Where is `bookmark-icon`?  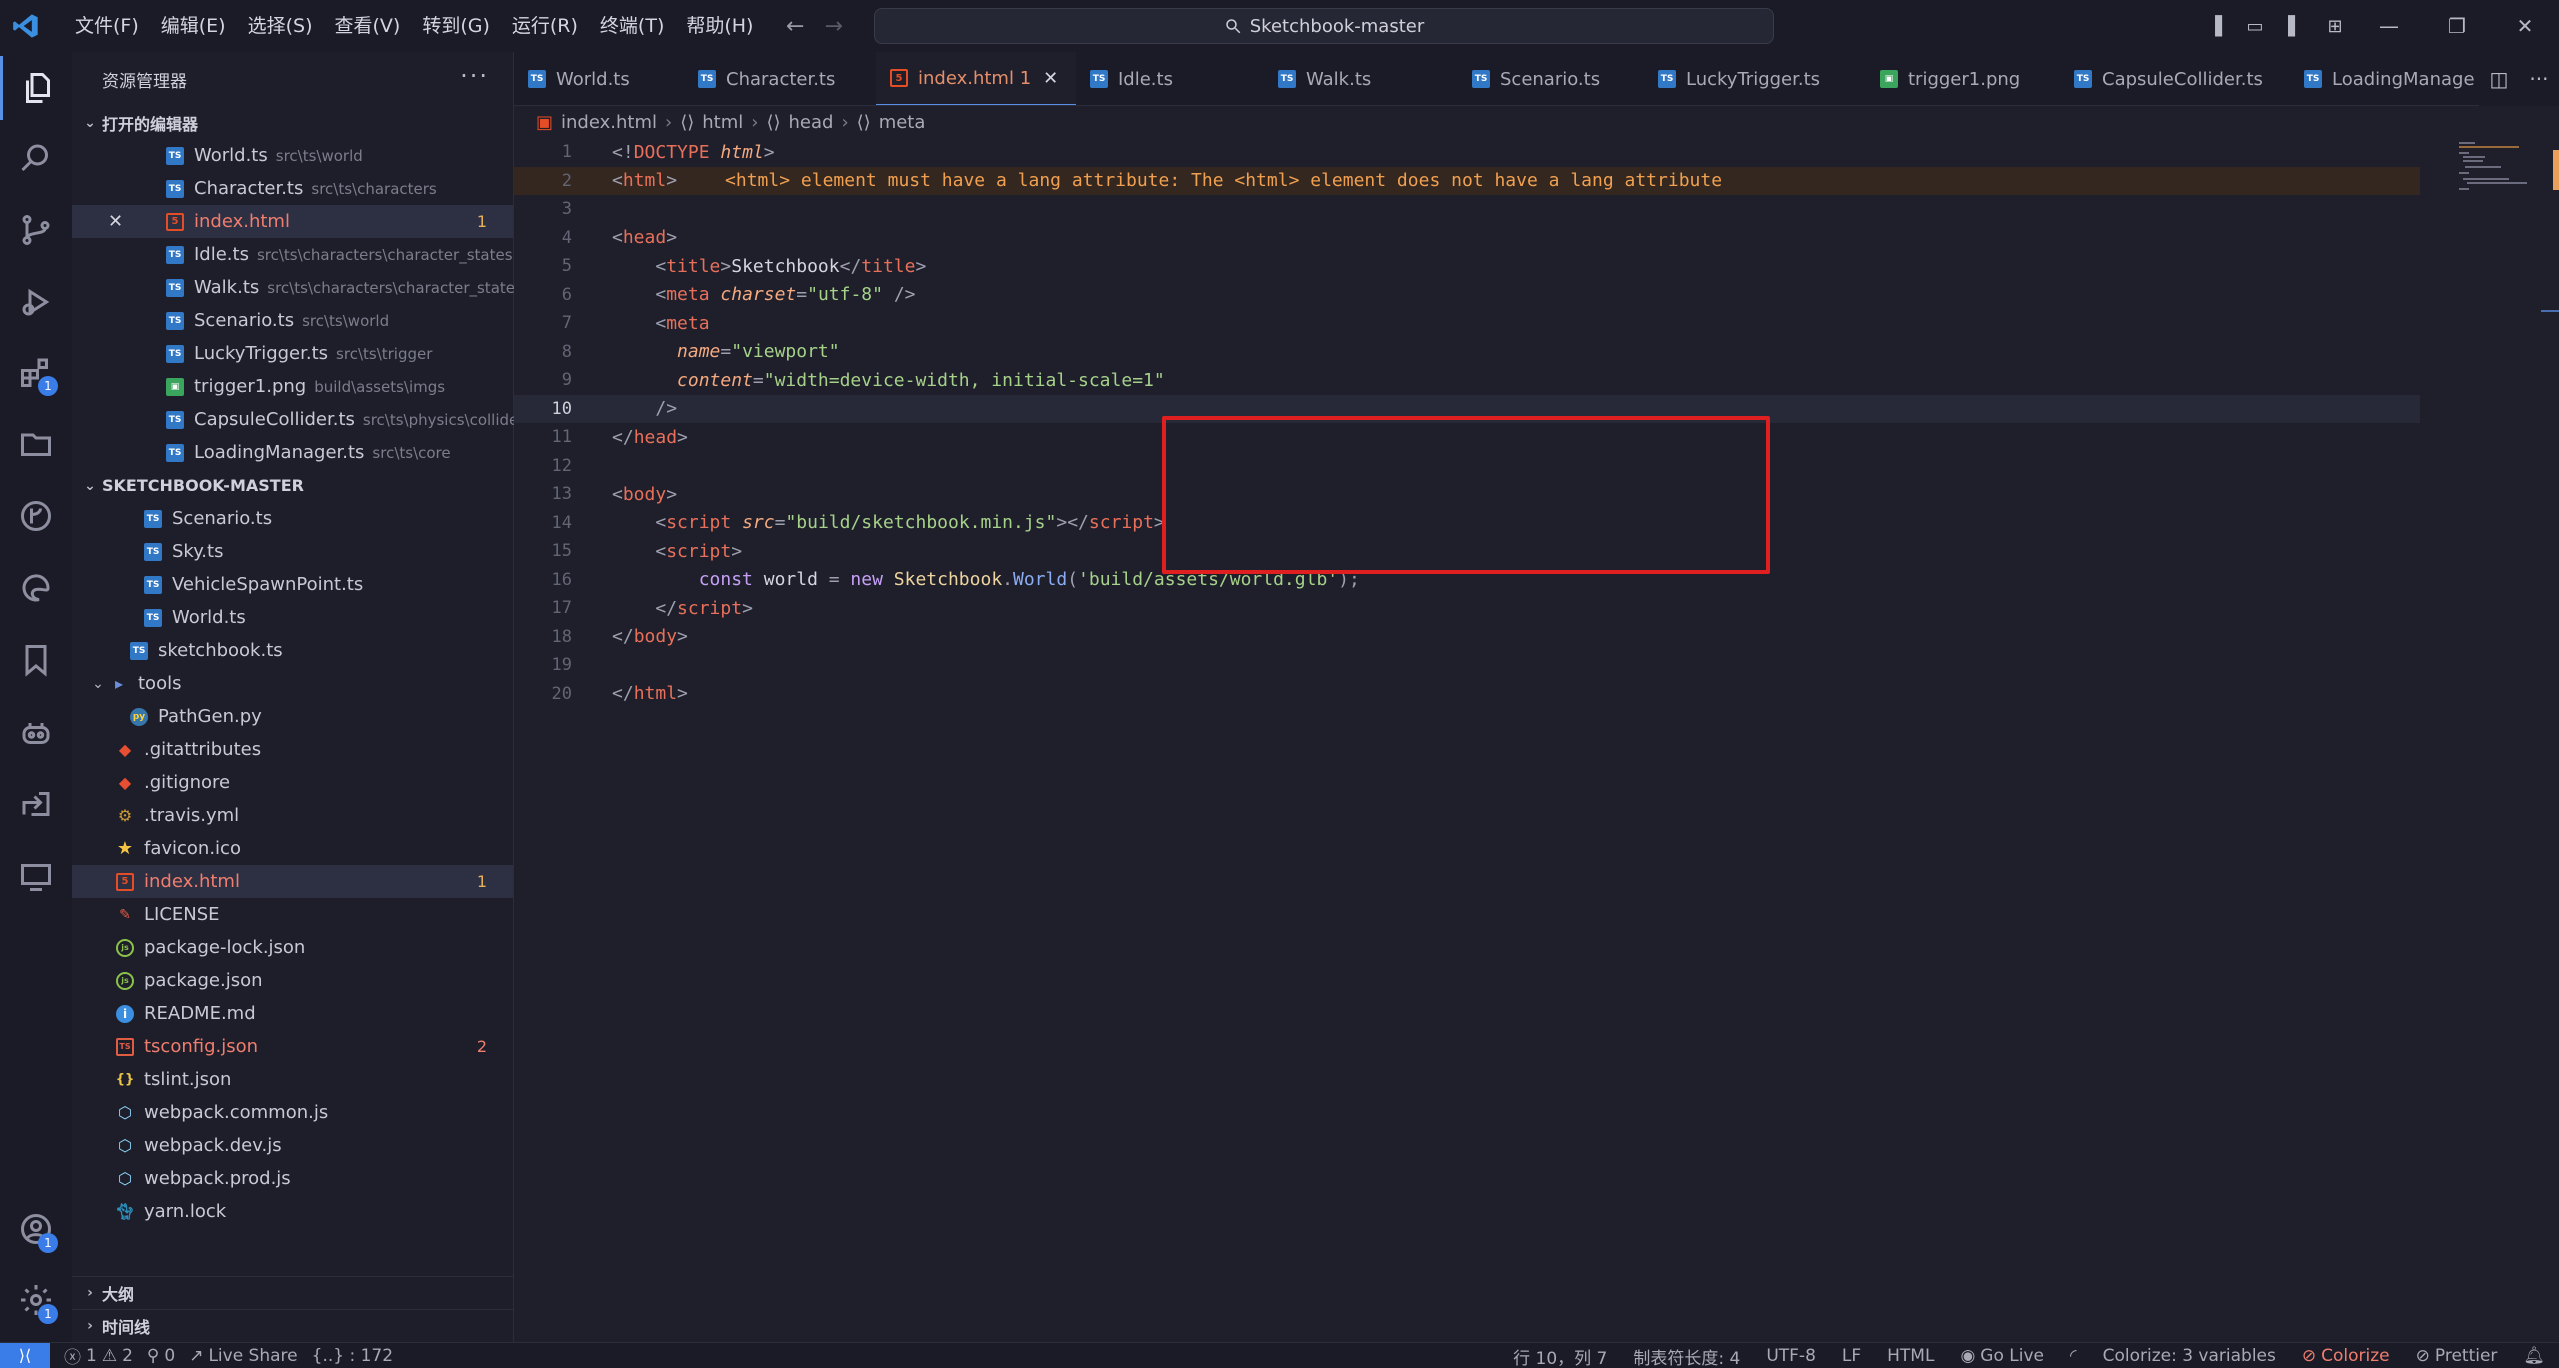
bookmark-icon is located at coordinates (36, 660).